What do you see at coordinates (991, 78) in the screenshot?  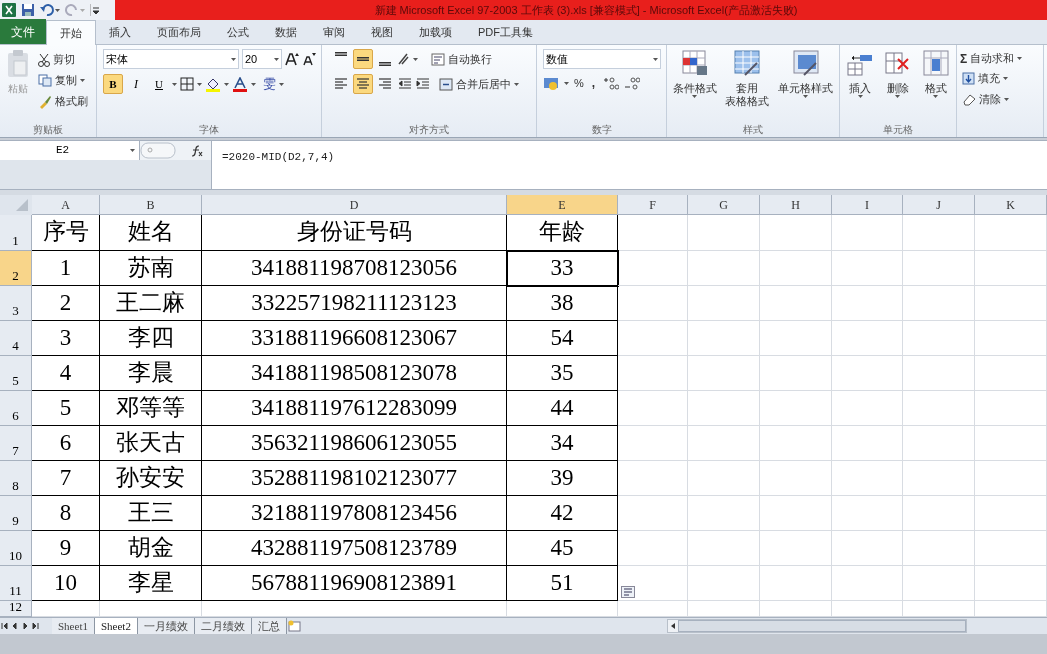 I see `fill-button: 填充` at bounding box center [991, 78].